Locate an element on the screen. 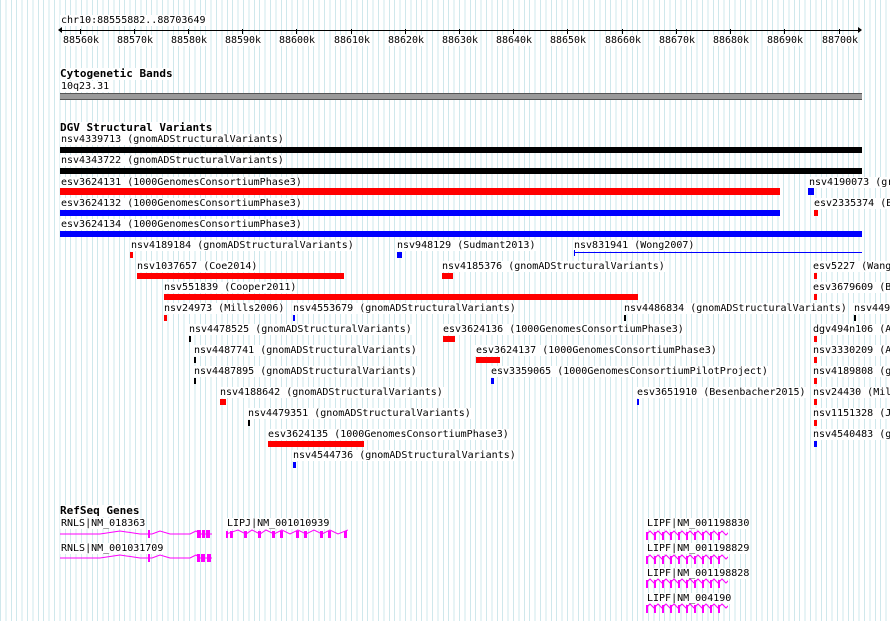  dgv-feature-start-tick is located at coordinates (574, 253).